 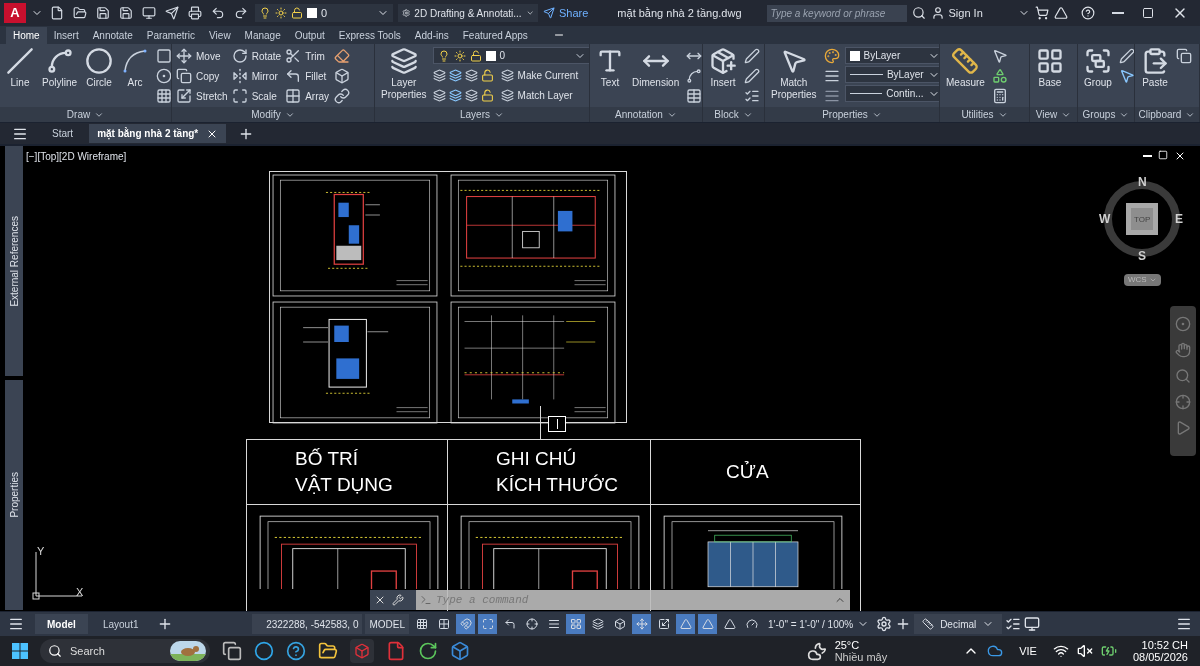 I want to click on tool-button: Line, so click(x=20, y=68).